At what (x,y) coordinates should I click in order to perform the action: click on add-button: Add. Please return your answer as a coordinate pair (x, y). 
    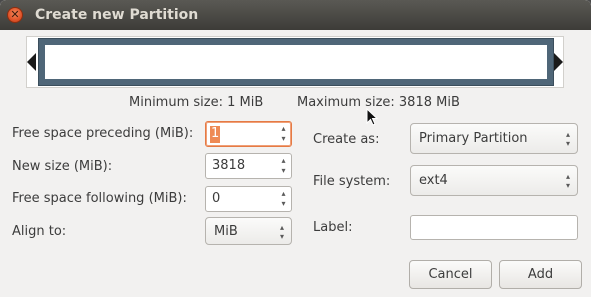
    Looking at the image, I should click on (540, 274).